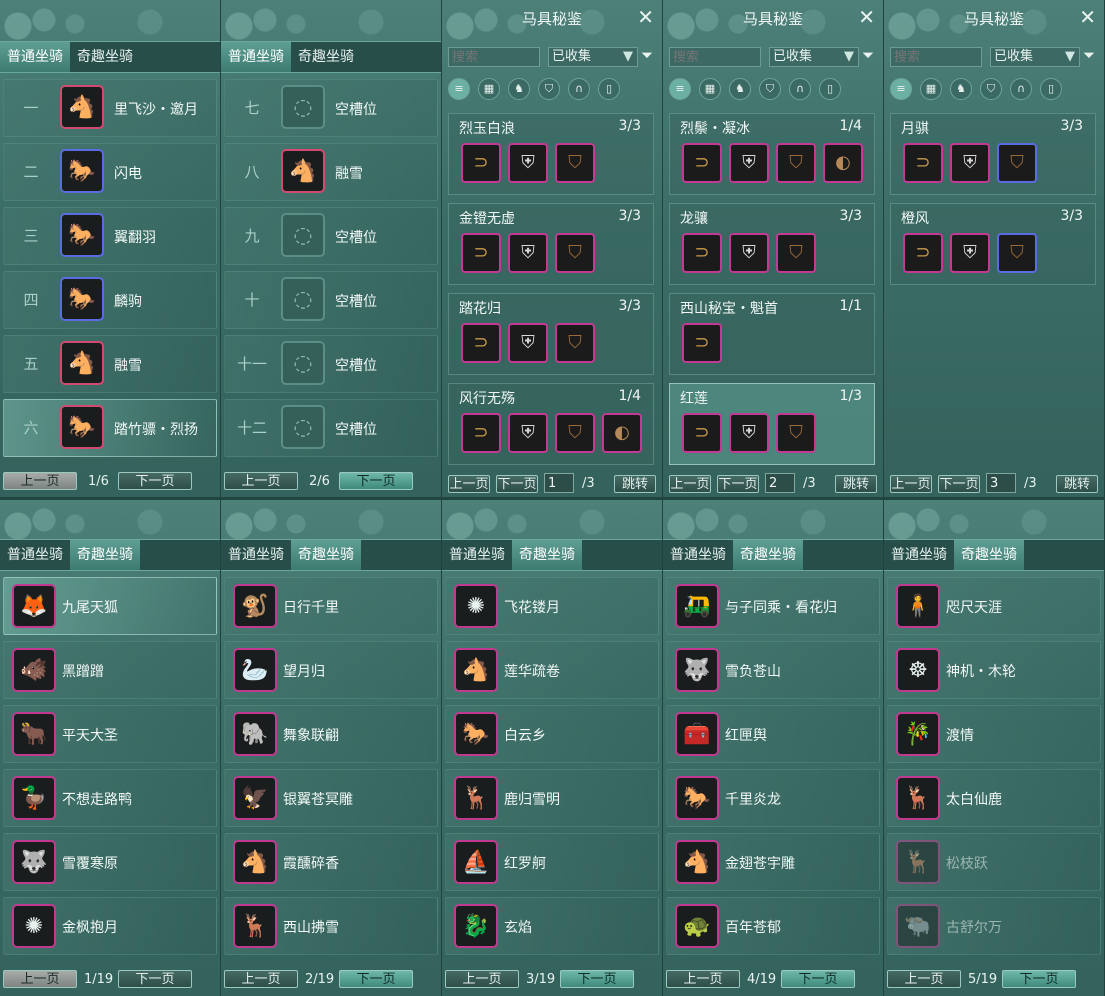  I want to click on mount-list-item: 🦆 不想走路鸭, so click(110, 798).